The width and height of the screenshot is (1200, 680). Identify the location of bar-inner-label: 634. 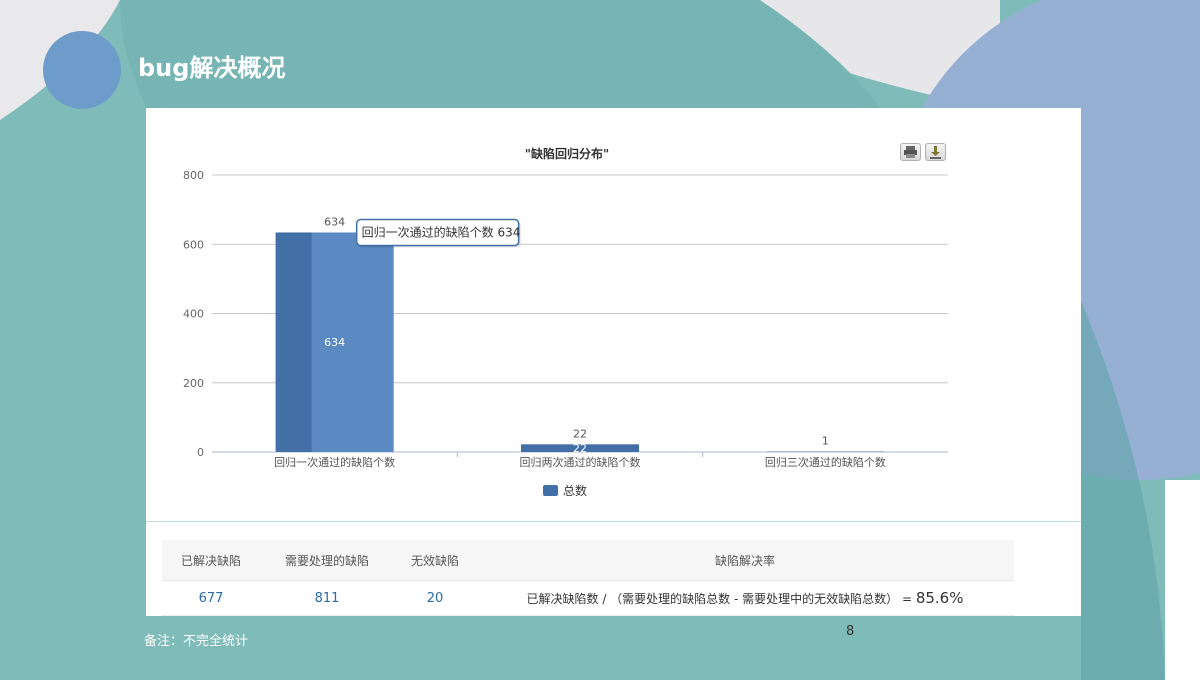
(334, 342).